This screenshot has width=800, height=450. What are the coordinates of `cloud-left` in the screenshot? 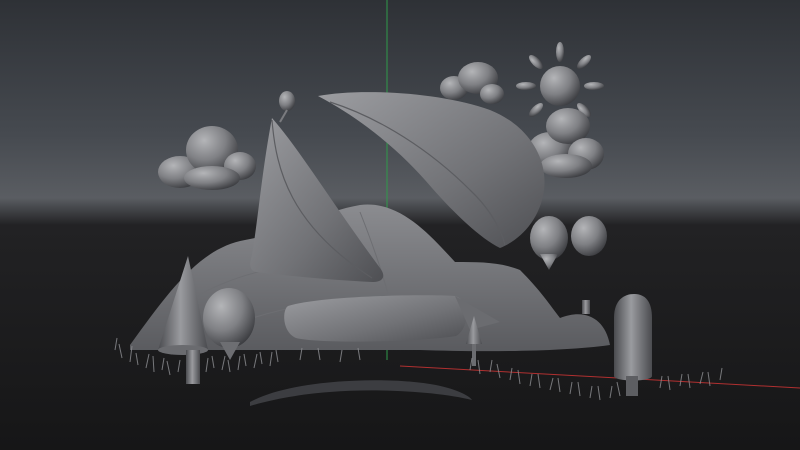 It's located at (207, 158).